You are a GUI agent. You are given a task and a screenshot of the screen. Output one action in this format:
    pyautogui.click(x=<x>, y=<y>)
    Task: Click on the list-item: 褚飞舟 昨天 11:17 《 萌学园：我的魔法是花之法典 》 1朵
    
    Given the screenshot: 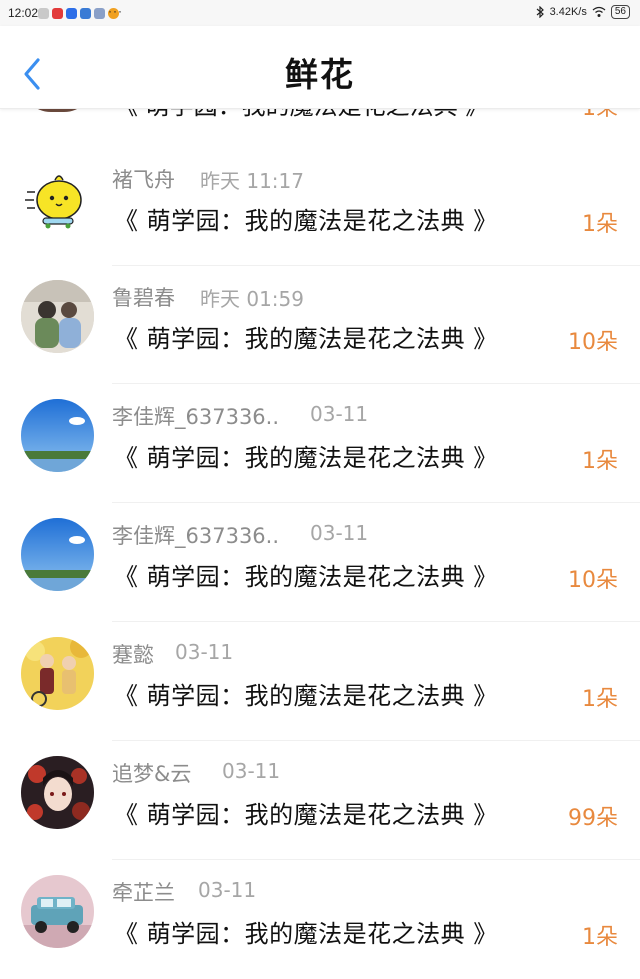 What is the action you would take?
    pyautogui.click(x=320, y=207)
    